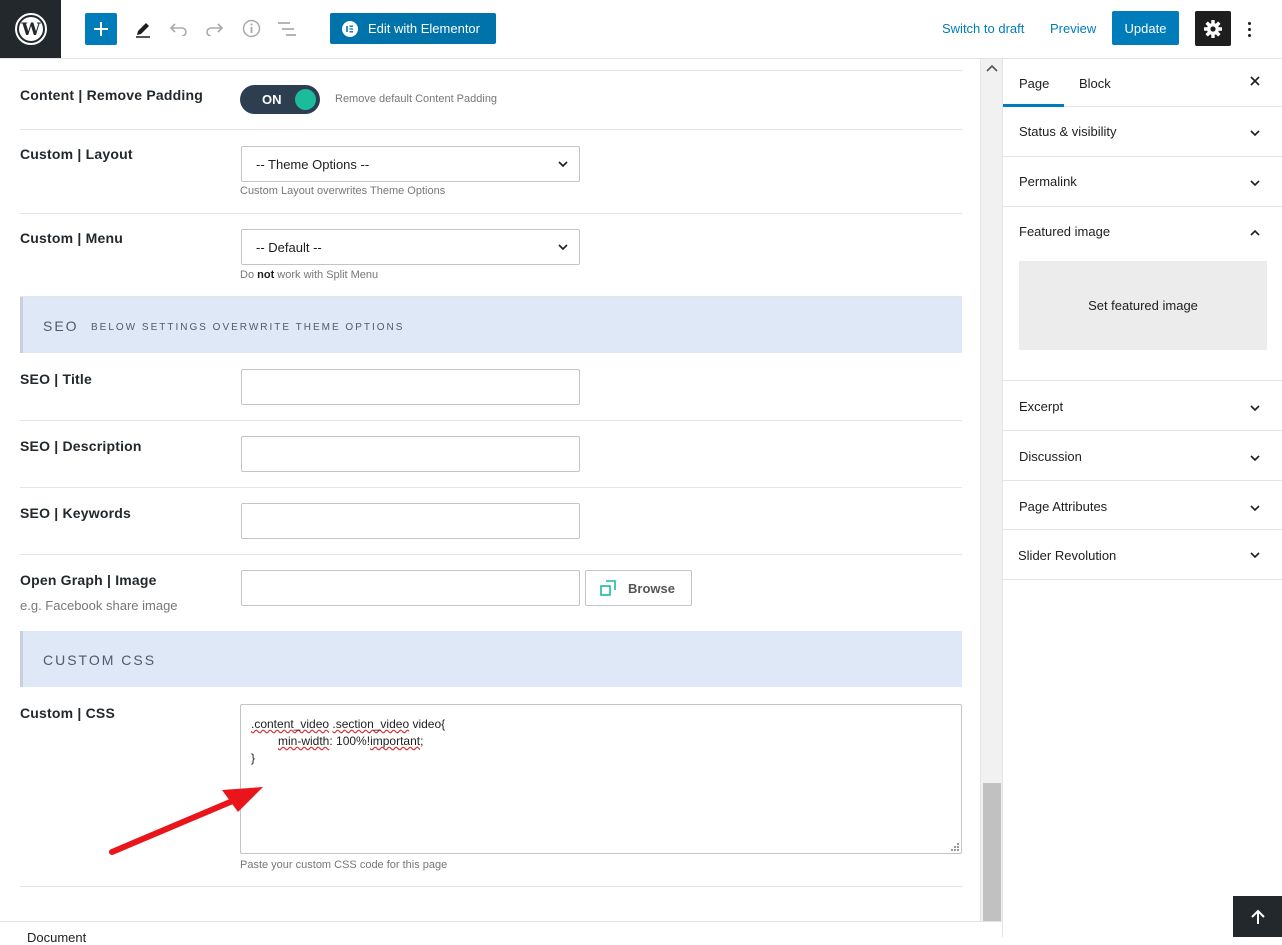 This screenshot has width=1282, height=945. I want to click on seo-title-input, so click(410, 387).